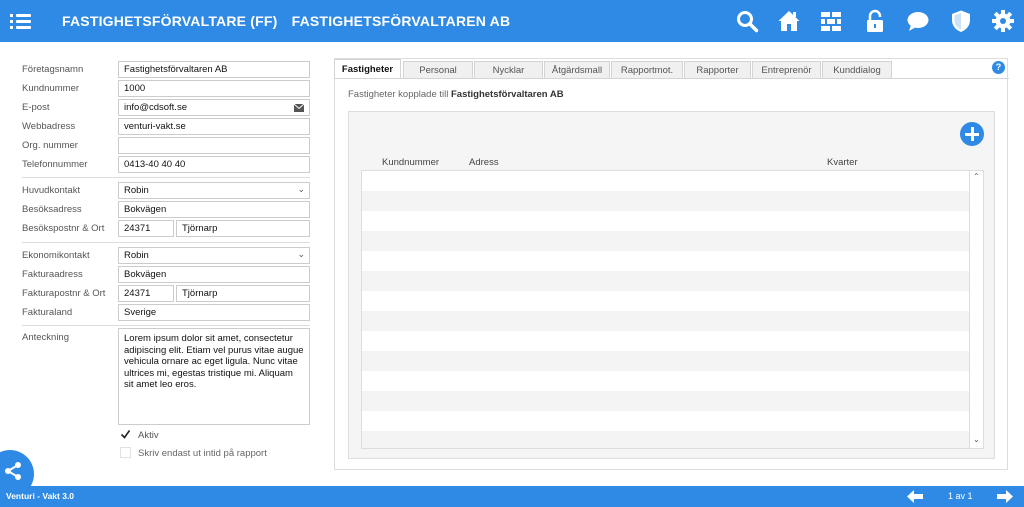  I want to click on economy-contact-row: Ekonomikontakt Robin ⌄, so click(166, 255).